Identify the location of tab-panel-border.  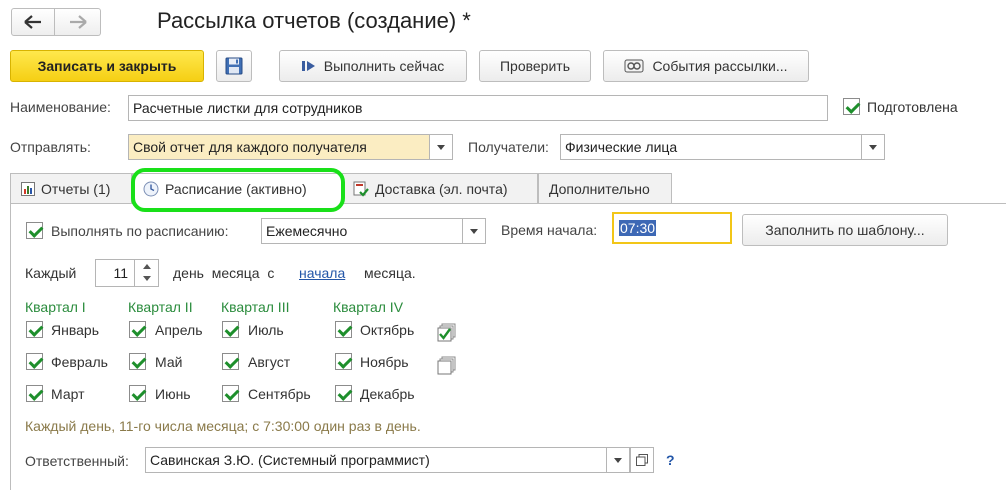
(10, 346).